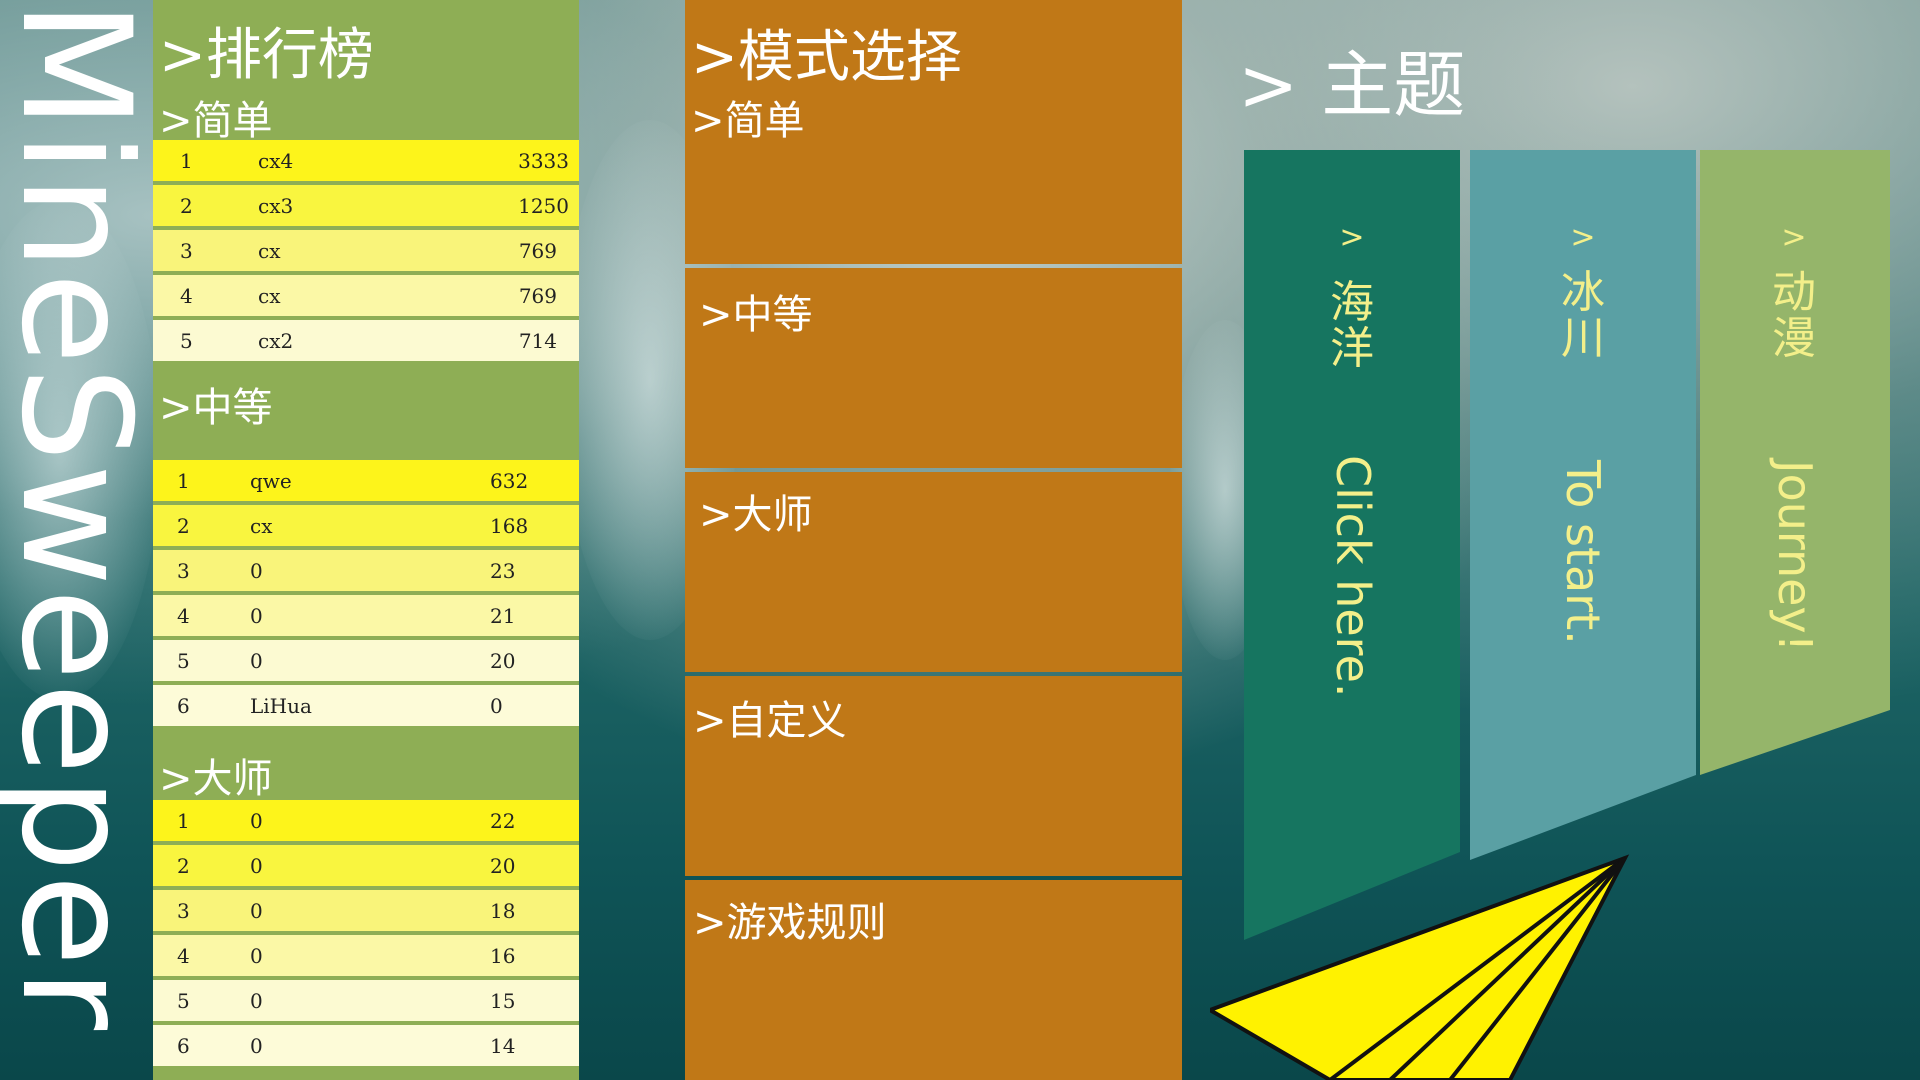 This screenshot has height=1080, width=1920. Describe the element at coordinates (366, 160) in the screenshot. I see `table-row: 1 cx4 3333` at that location.